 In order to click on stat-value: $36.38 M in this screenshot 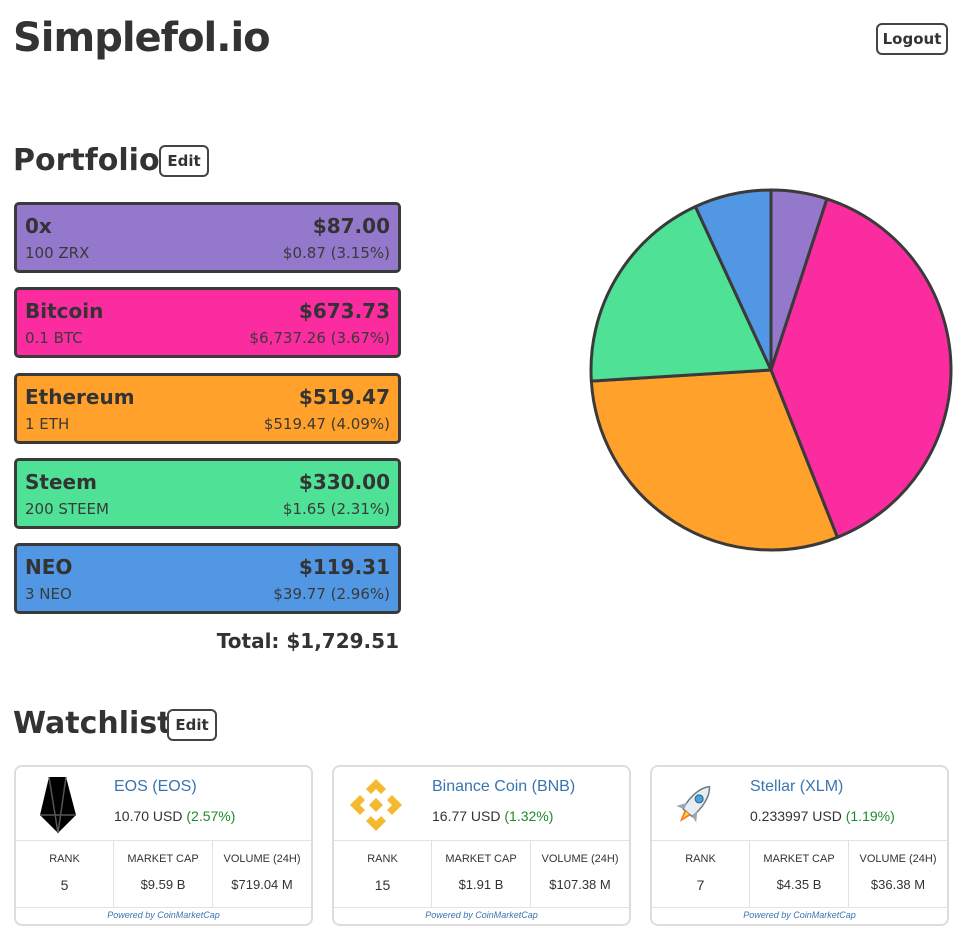, I will do `click(898, 884)`.